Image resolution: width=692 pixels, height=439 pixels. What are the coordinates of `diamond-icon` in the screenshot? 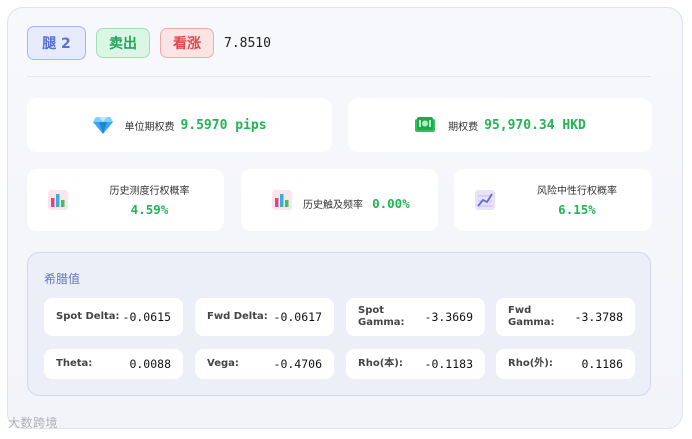 It's located at (103, 125).